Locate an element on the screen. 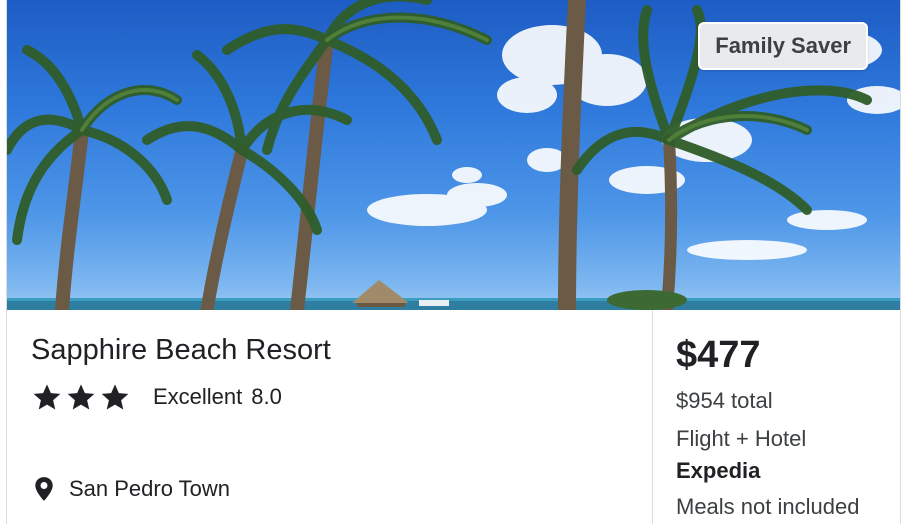 Image resolution: width=912 pixels, height=524 pixels. price-per-person: $477 is located at coordinates (718, 355).